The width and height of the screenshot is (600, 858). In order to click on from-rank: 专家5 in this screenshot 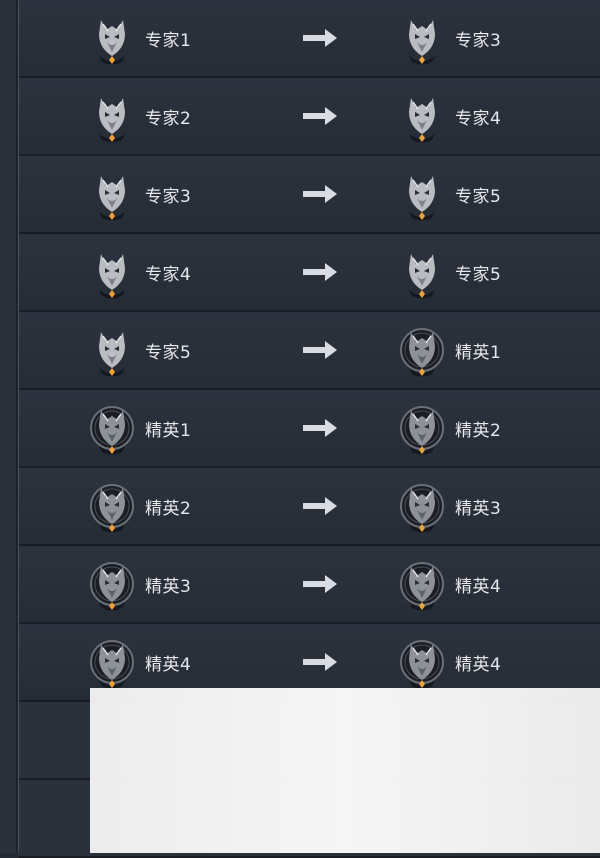, I will do `click(140, 350)`.